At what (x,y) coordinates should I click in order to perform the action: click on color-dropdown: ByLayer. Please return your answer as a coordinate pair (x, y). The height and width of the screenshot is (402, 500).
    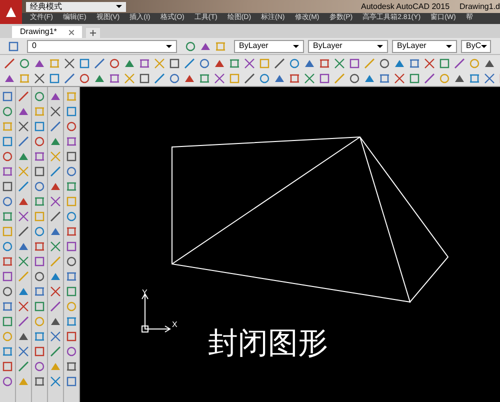
    Looking at the image, I should click on (269, 46).